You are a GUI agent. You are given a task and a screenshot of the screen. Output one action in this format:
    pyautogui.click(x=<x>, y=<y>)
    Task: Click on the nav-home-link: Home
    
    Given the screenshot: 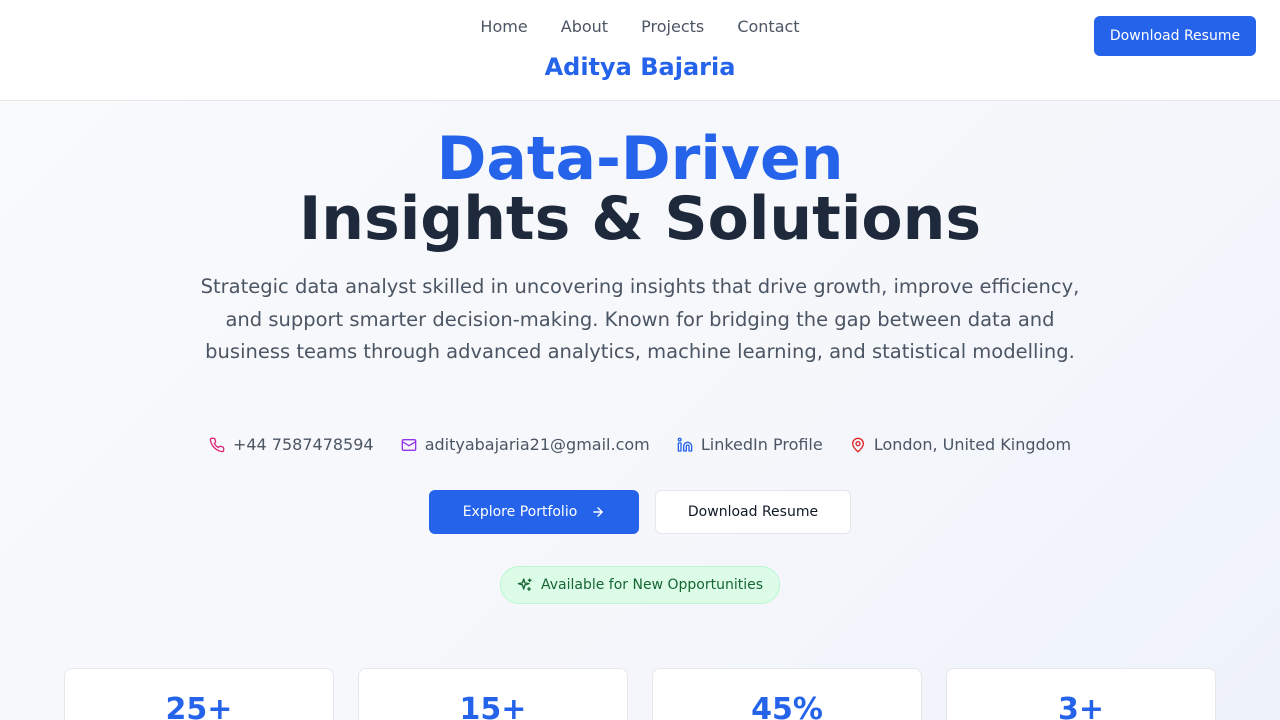 What is the action you would take?
    pyautogui.click(x=503, y=27)
    